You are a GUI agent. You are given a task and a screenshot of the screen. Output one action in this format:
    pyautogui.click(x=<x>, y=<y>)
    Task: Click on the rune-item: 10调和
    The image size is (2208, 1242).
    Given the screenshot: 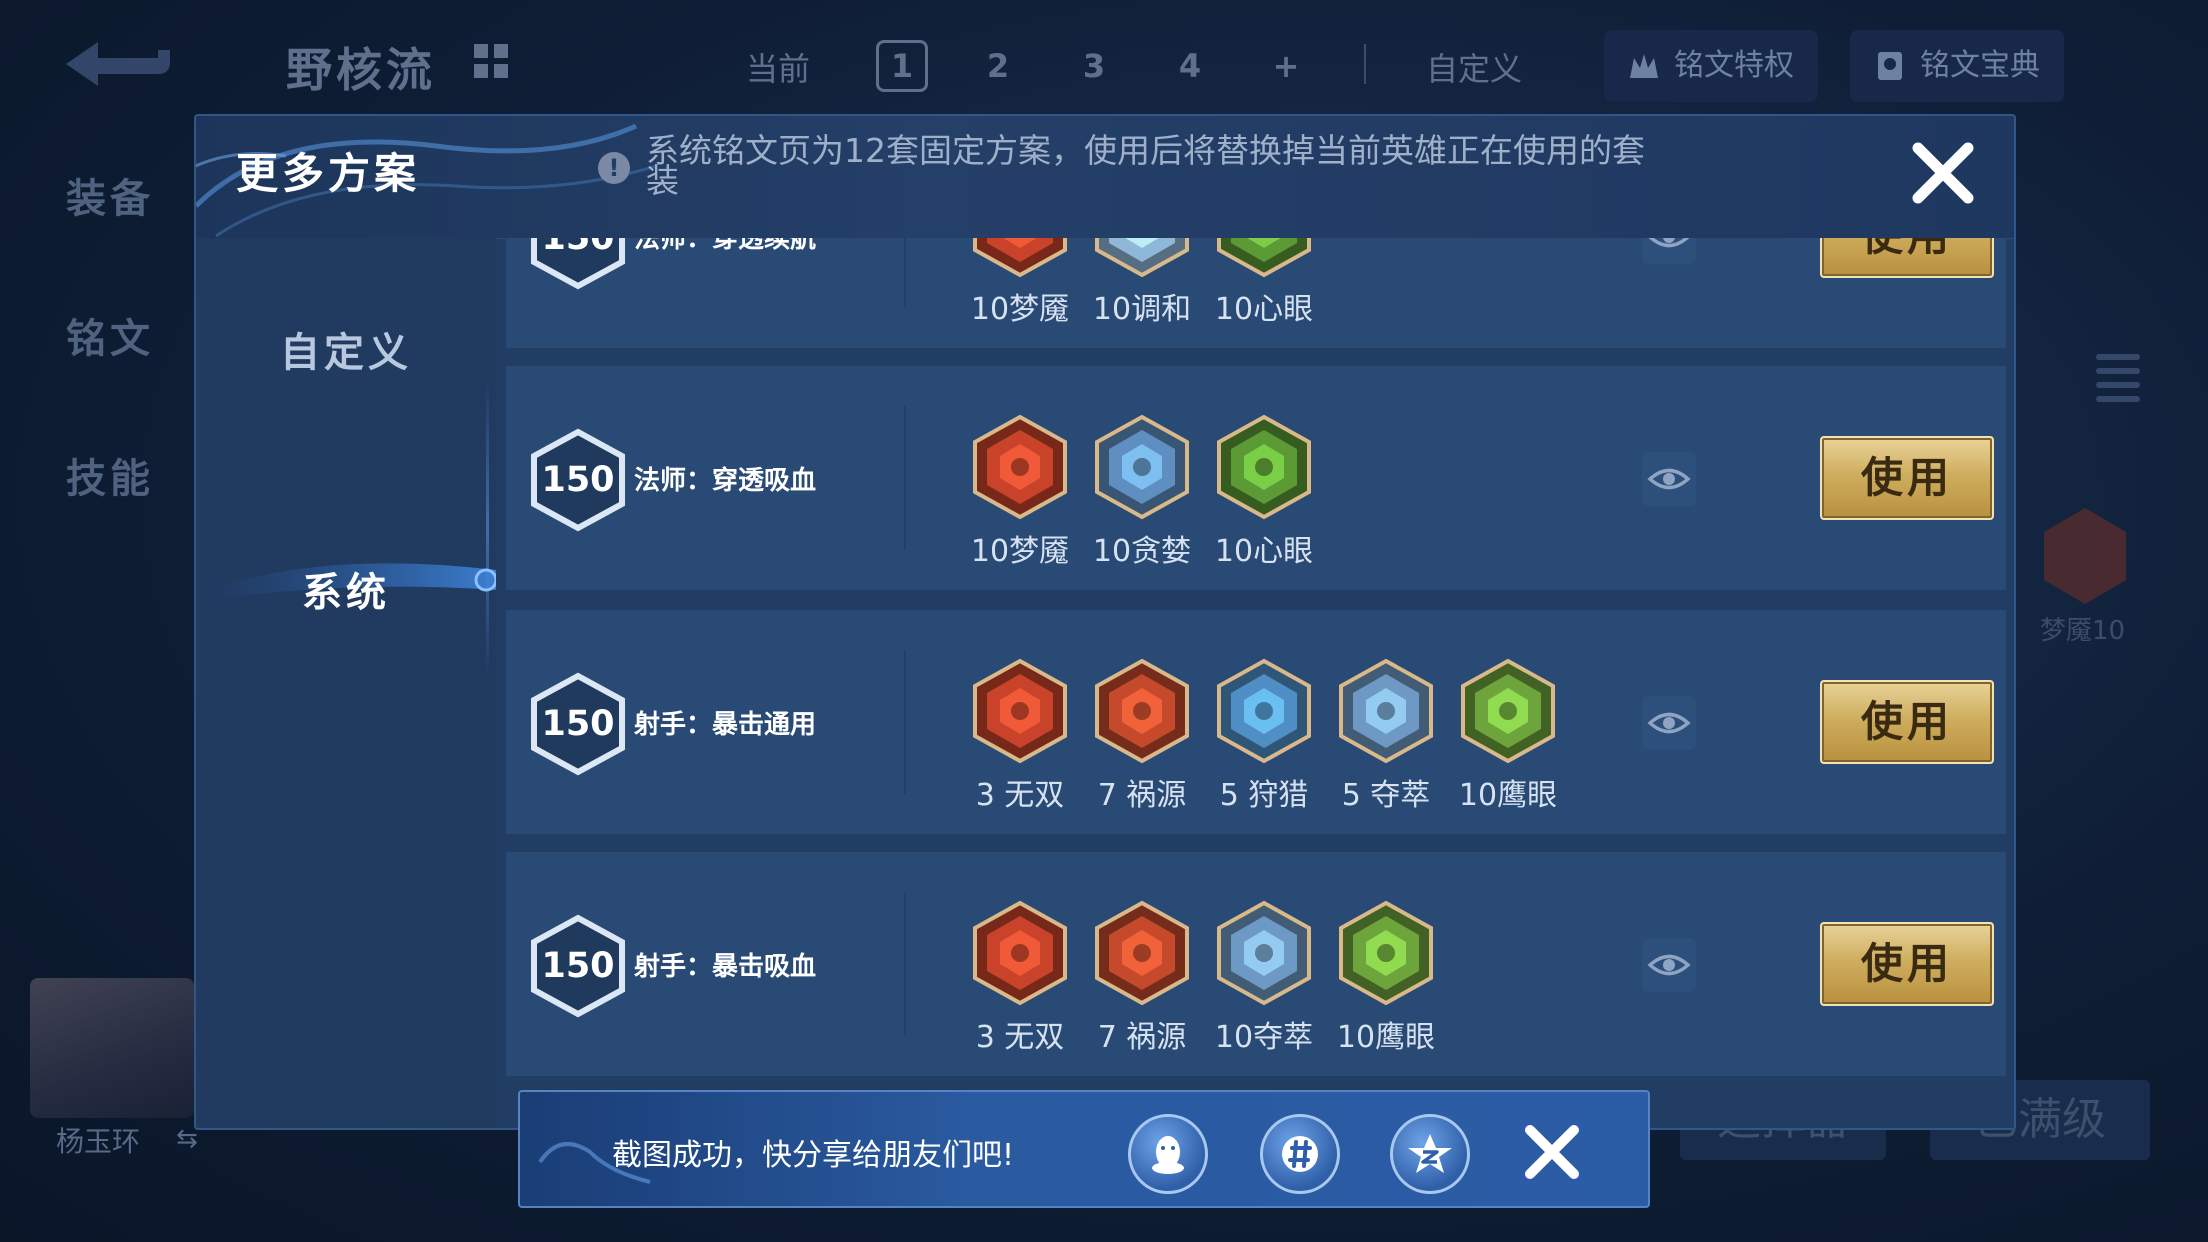 What is the action you would take?
    pyautogui.click(x=1142, y=283)
    